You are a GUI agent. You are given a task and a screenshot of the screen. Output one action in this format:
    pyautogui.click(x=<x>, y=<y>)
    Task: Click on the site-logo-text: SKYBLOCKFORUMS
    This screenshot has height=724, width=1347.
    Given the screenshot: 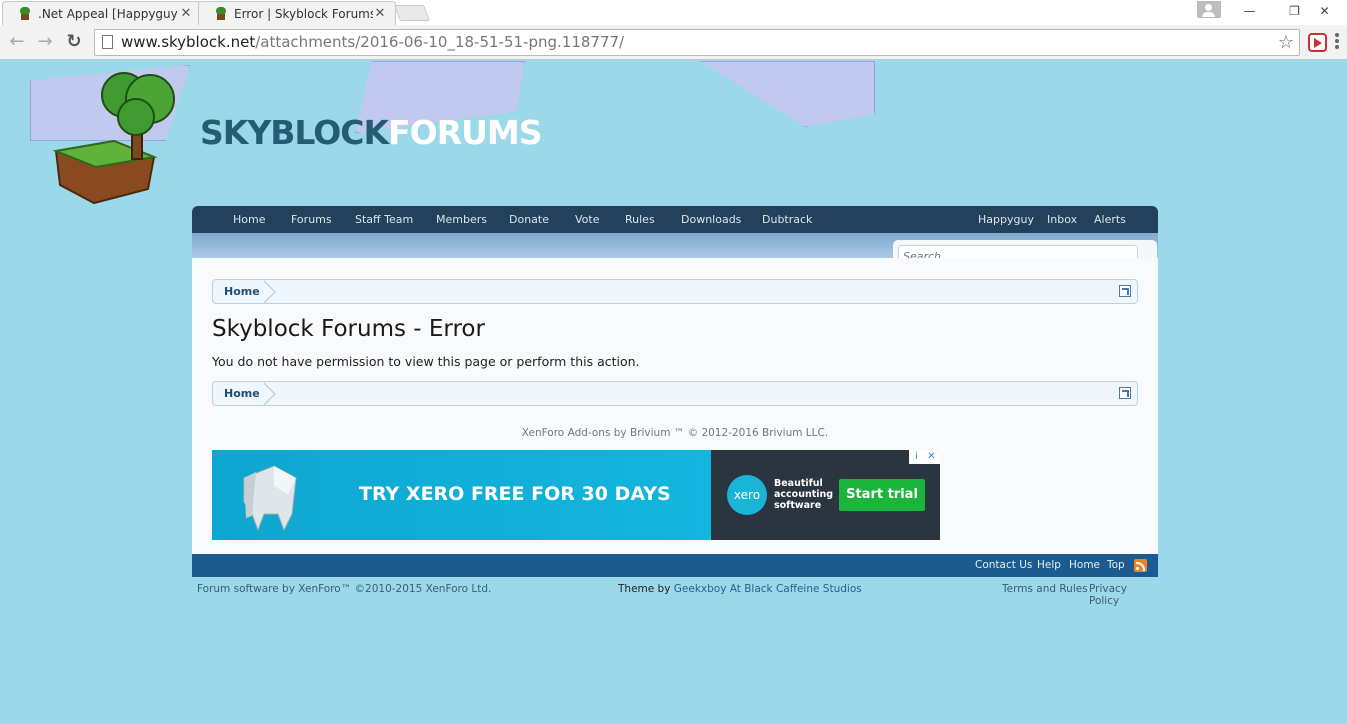 What is the action you would take?
    pyautogui.click(x=371, y=132)
    